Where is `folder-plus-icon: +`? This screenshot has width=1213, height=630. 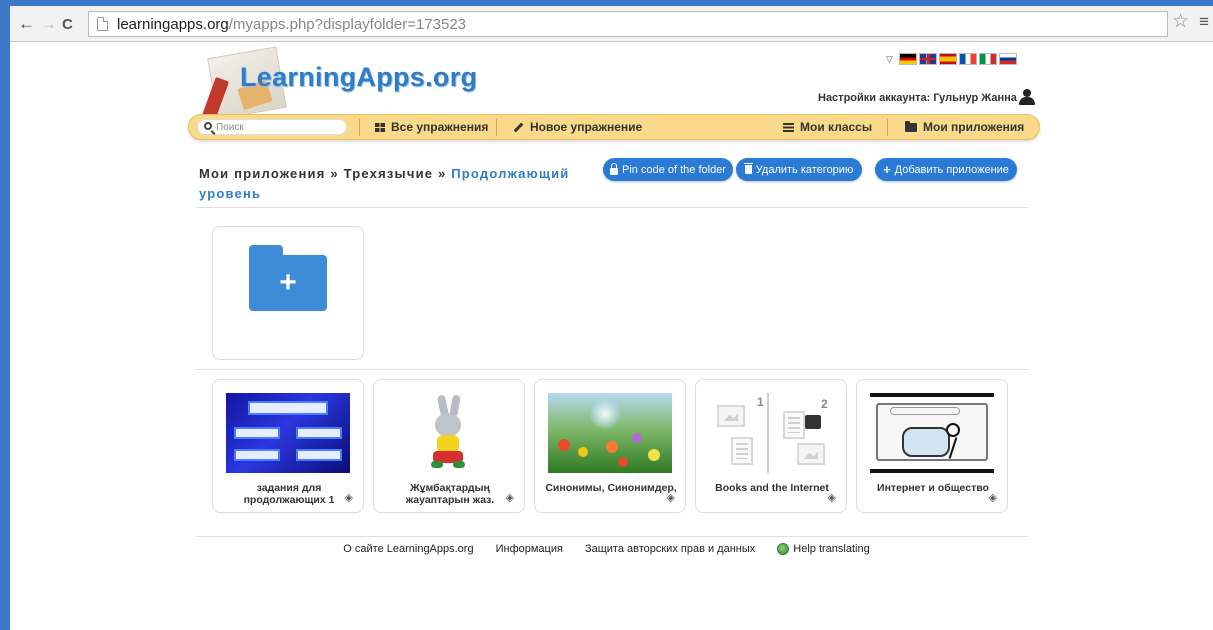 folder-plus-icon: + is located at coordinates (288, 278).